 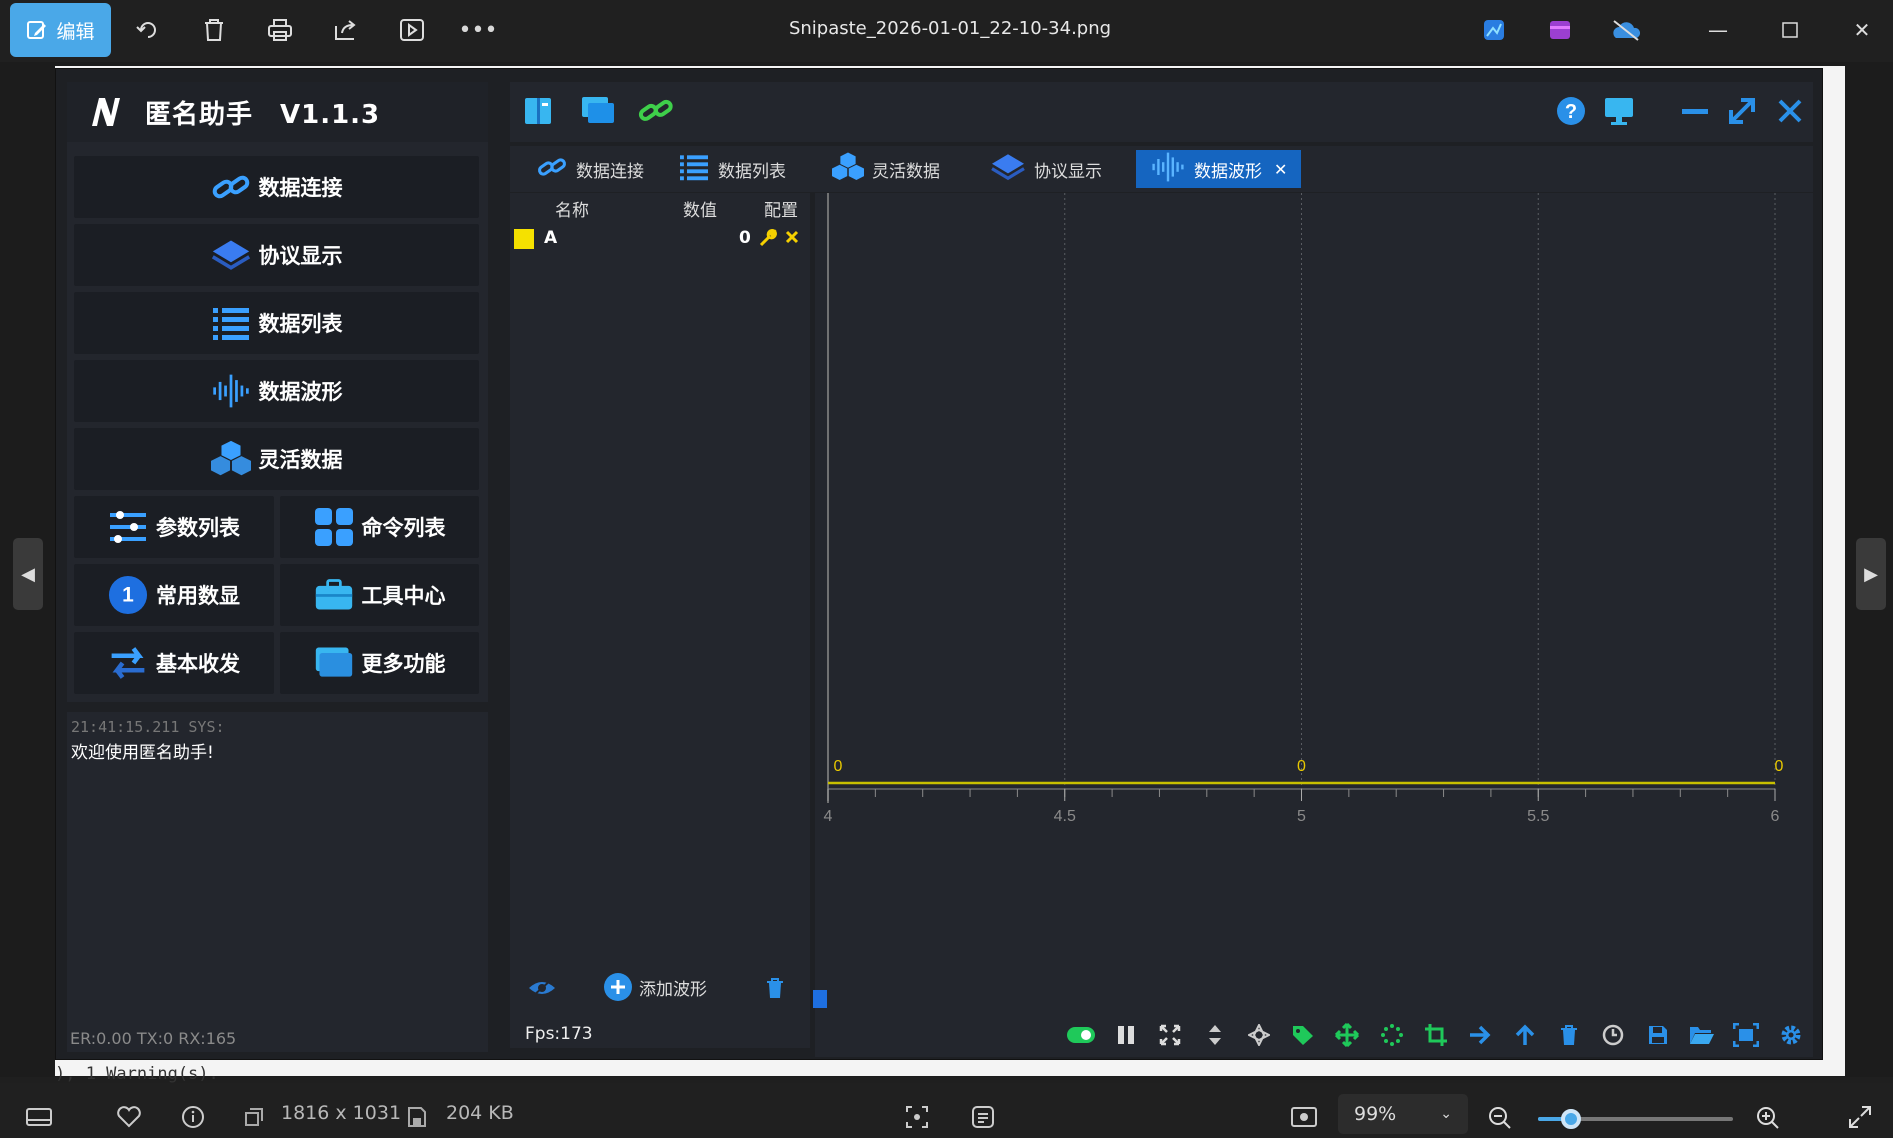 I want to click on next-image-button: ▶, so click(x=1871, y=574).